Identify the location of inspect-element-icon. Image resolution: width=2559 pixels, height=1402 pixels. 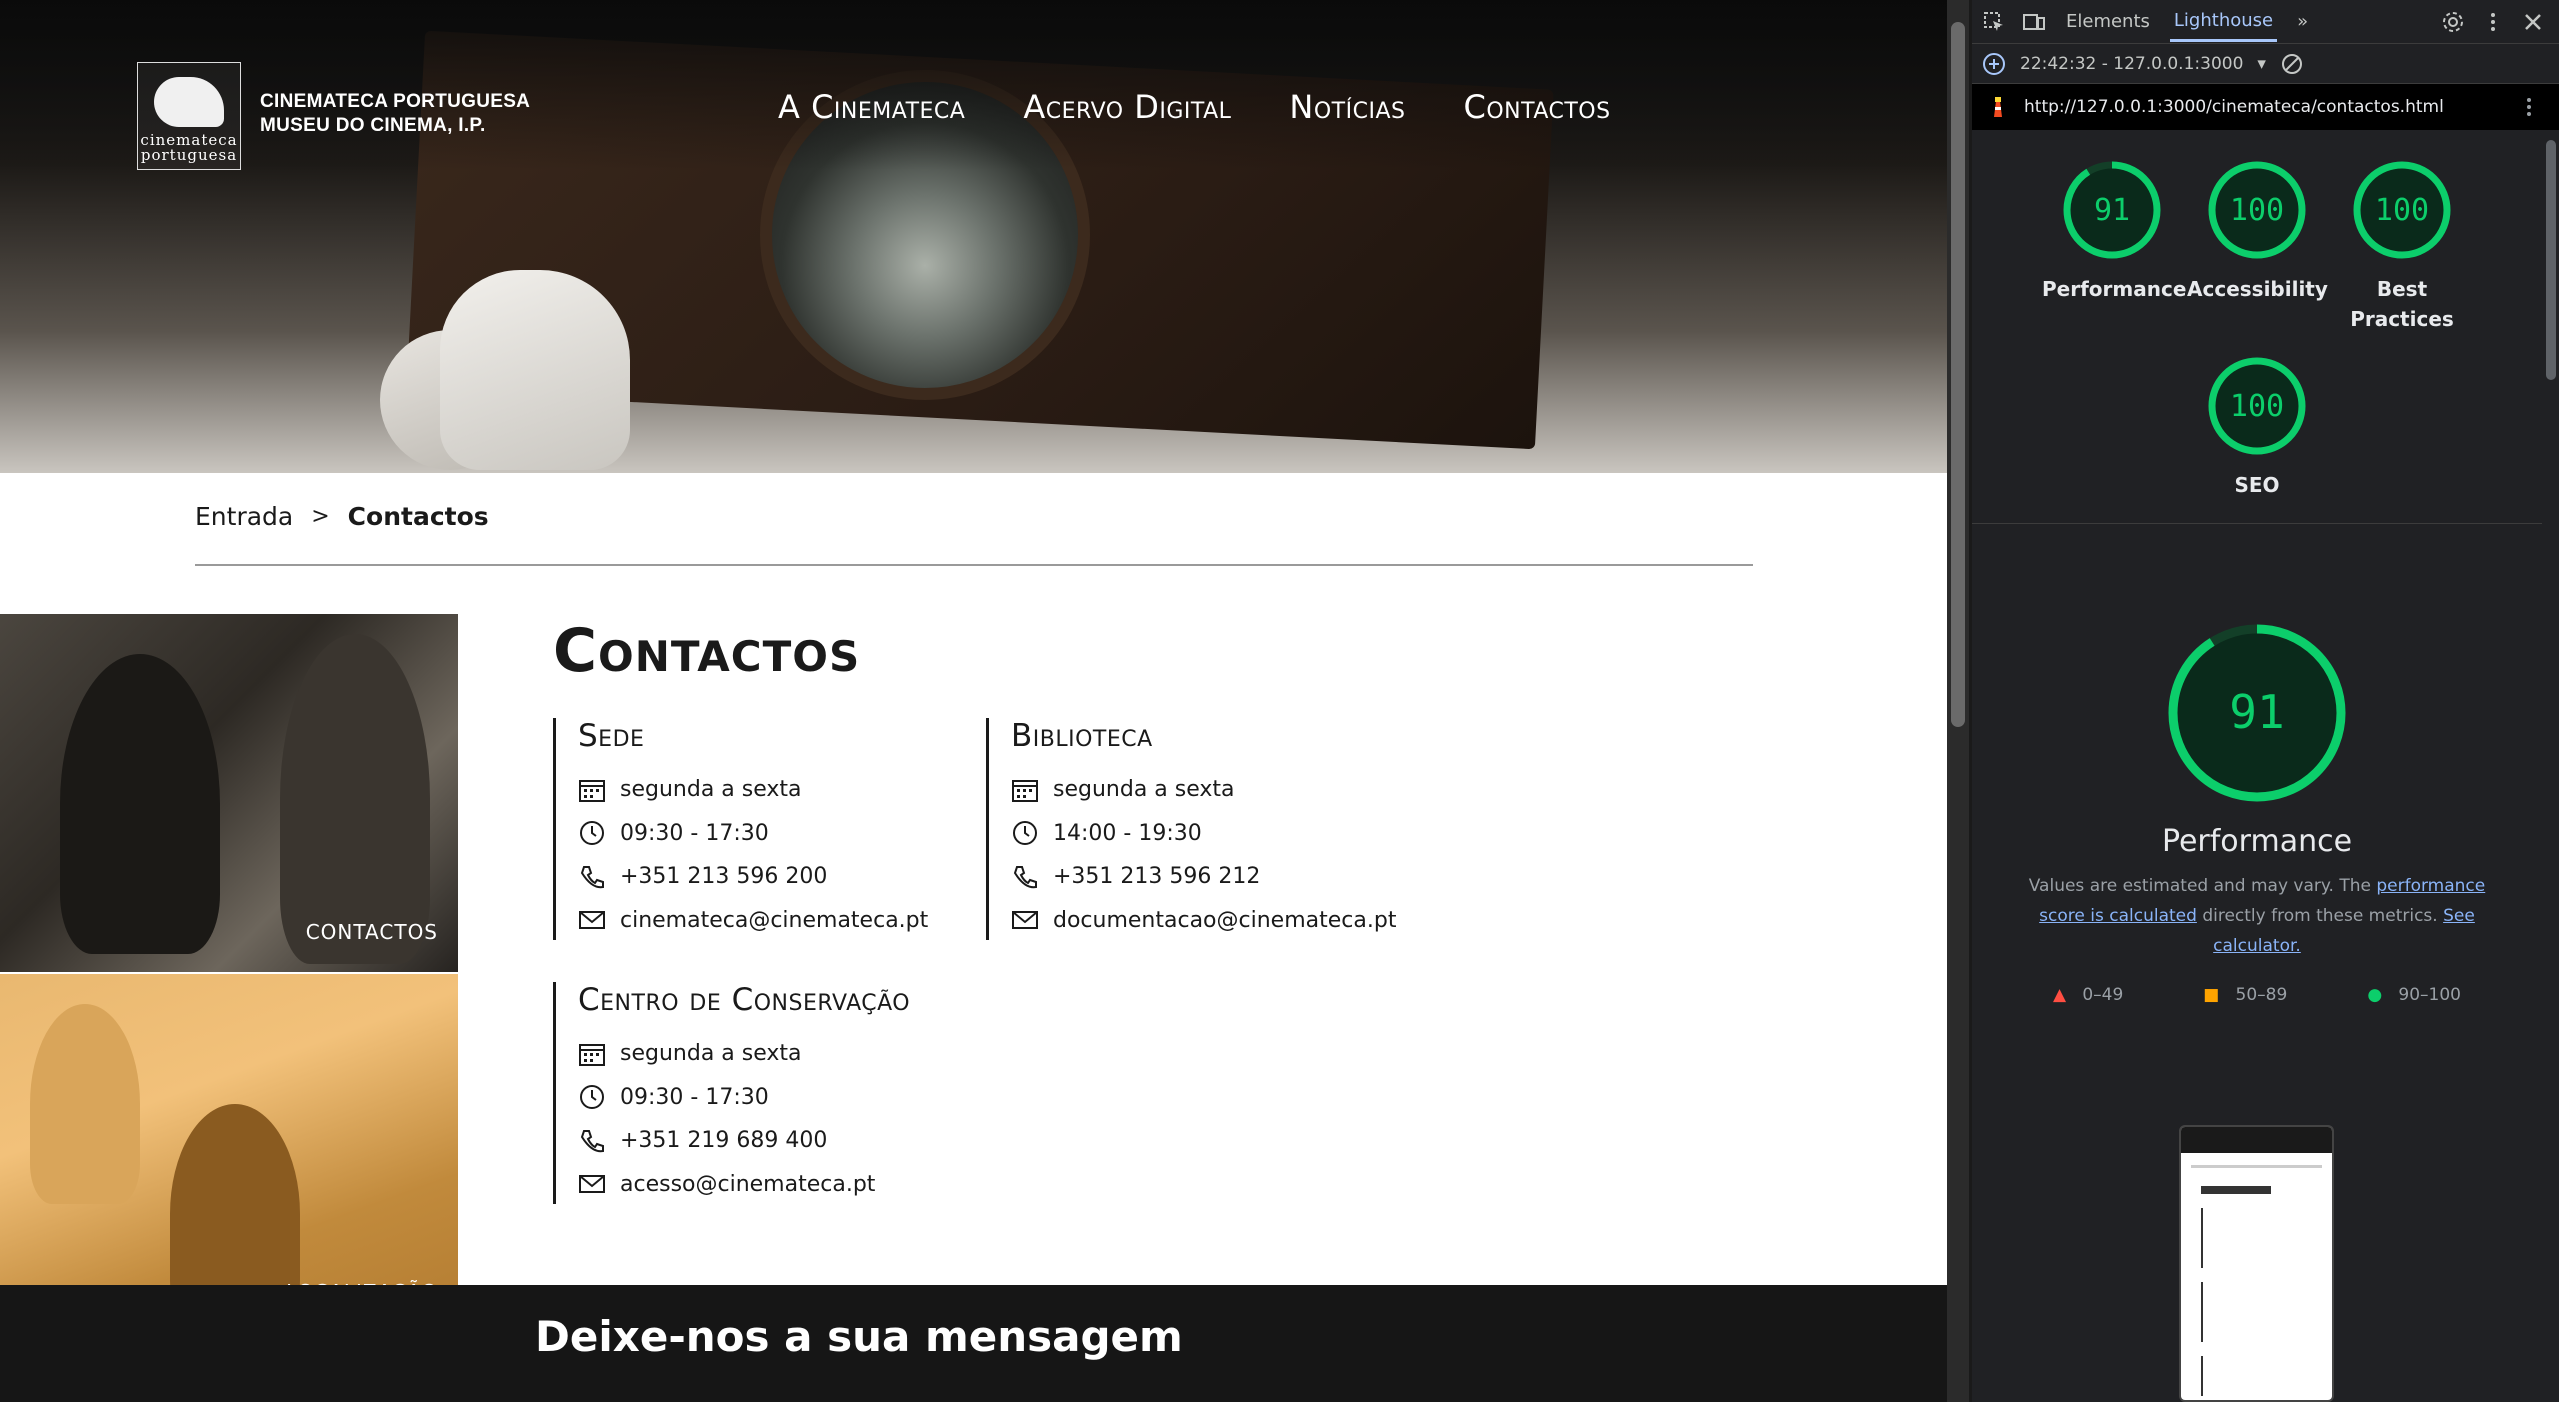
(1994, 22).